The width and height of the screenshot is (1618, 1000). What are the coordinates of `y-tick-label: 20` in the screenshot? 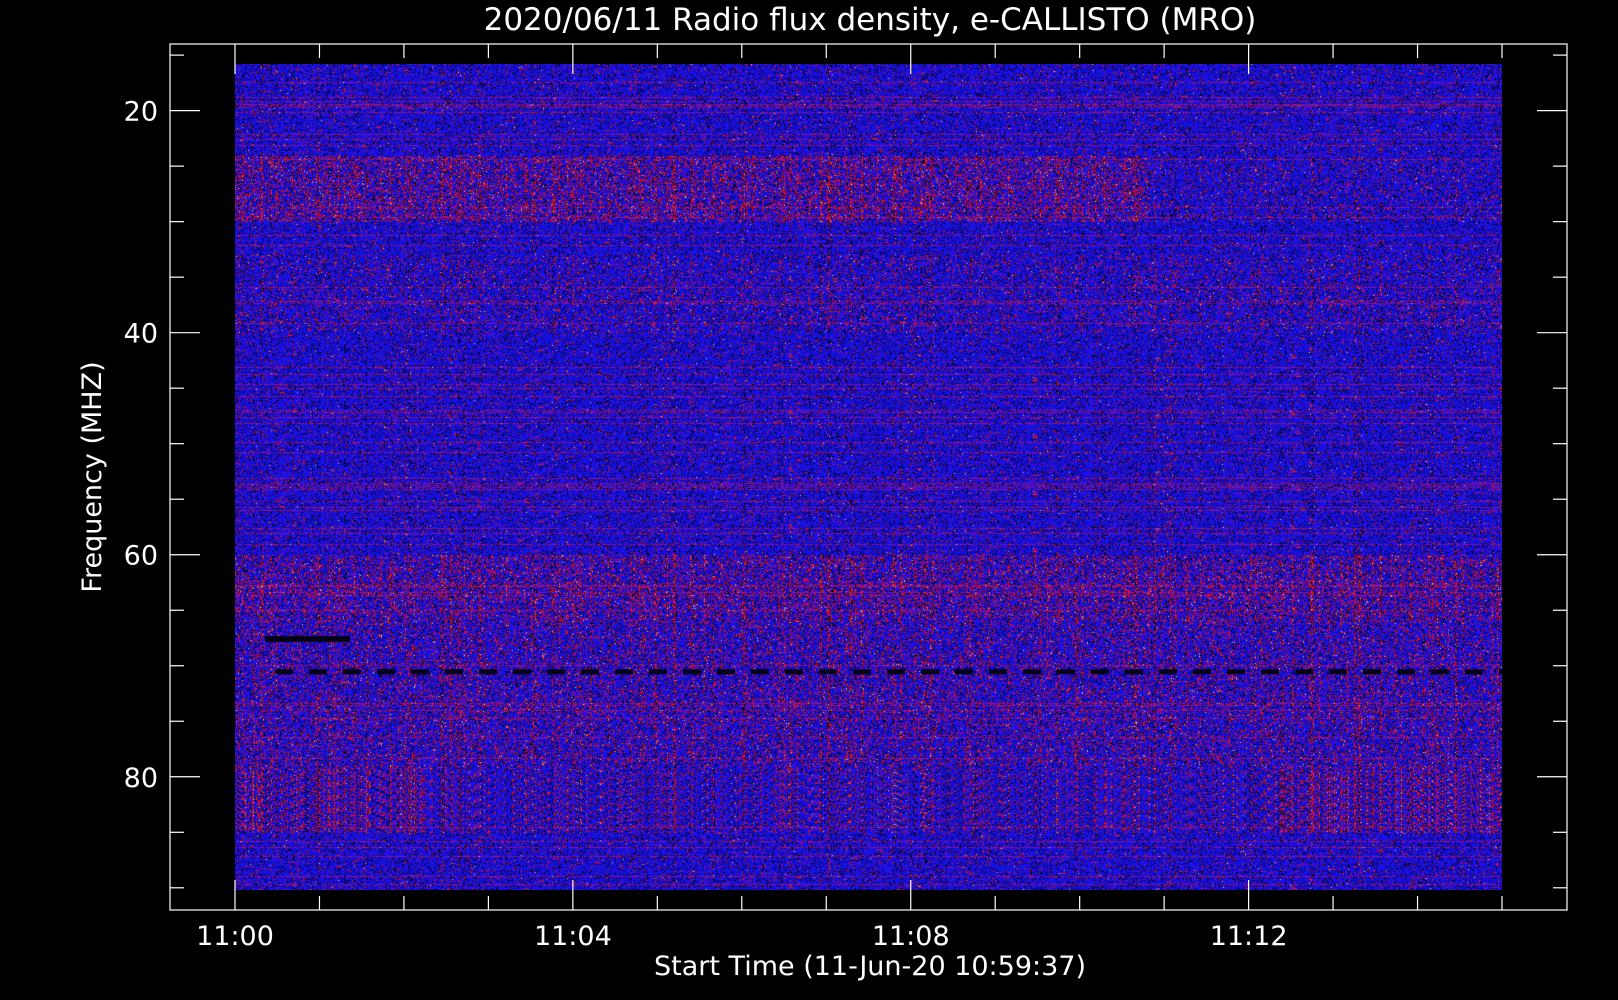 It's located at (141, 112).